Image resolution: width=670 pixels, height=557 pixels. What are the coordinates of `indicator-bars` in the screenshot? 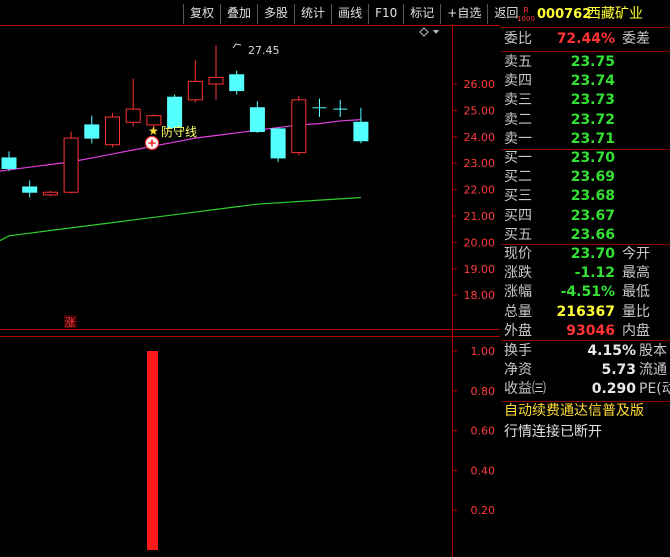 It's located at (152, 450).